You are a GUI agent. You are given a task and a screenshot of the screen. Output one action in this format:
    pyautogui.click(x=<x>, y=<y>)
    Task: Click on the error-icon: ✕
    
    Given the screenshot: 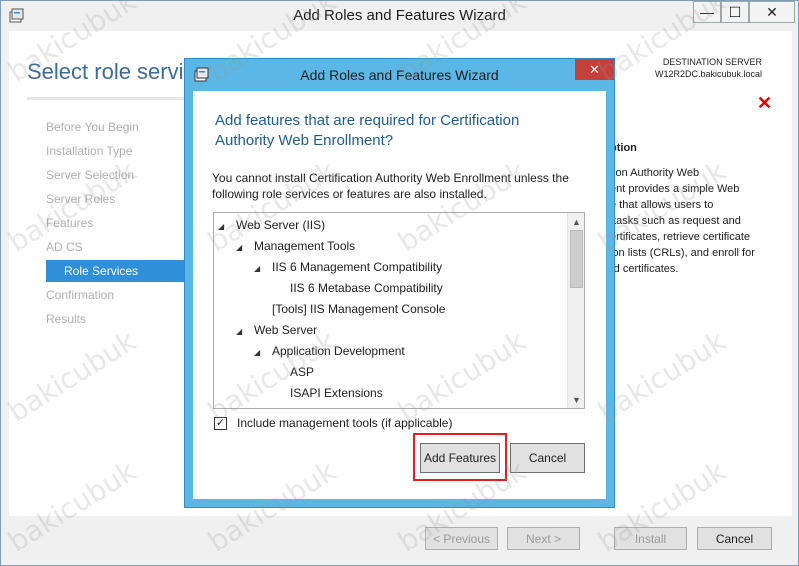 What is the action you would take?
    pyautogui.click(x=764, y=103)
    